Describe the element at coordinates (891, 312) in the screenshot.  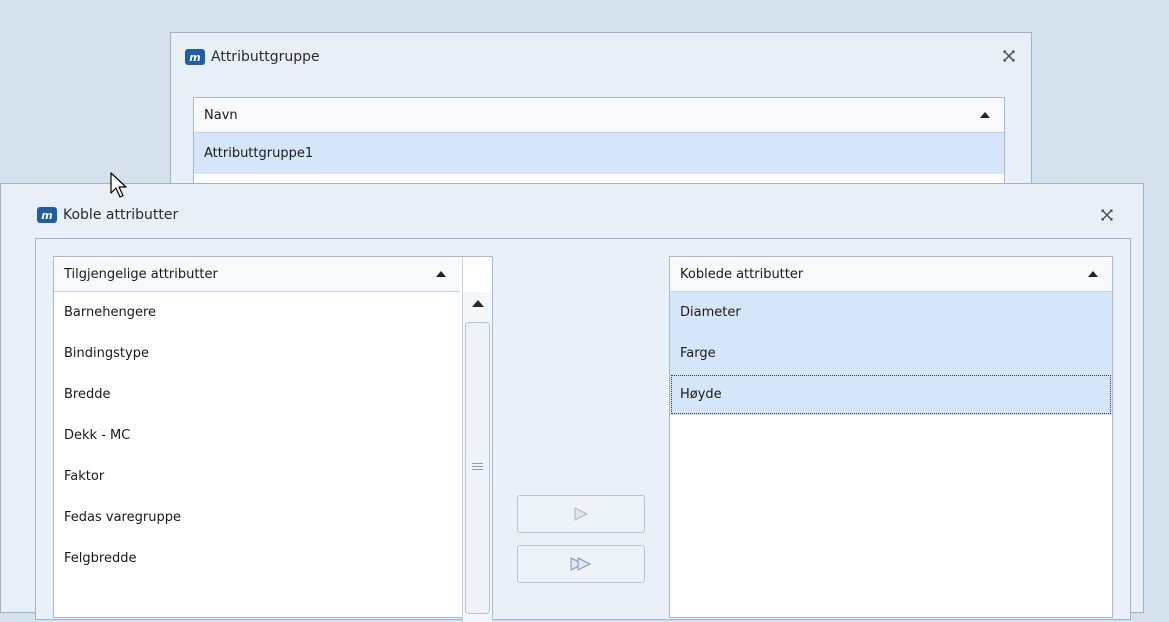
I see `list-item: Diameter` at that location.